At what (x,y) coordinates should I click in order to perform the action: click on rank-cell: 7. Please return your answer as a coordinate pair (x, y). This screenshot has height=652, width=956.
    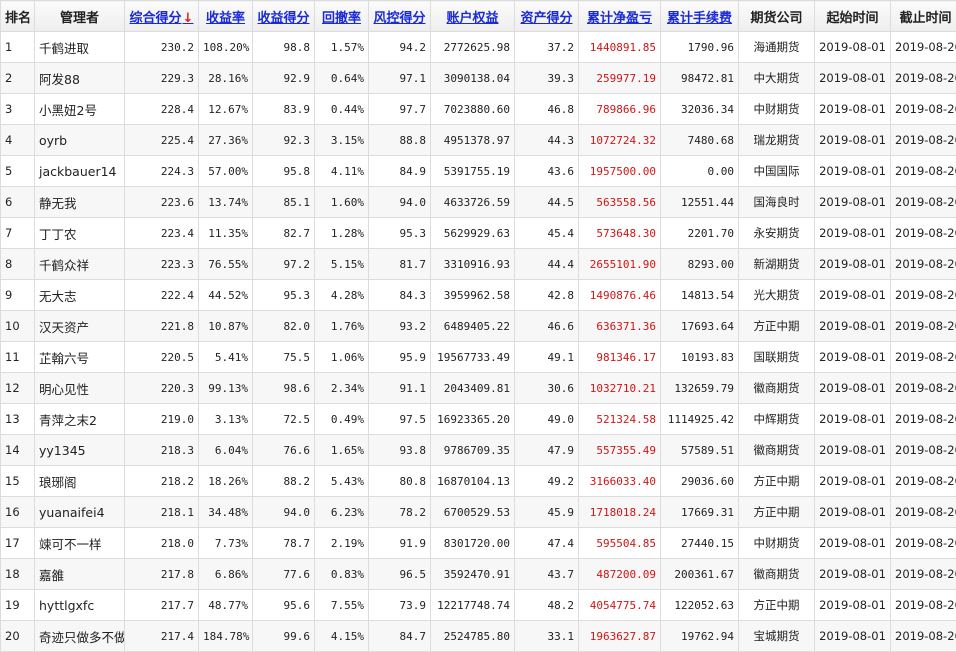
    Looking at the image, I should click on (18, 233).